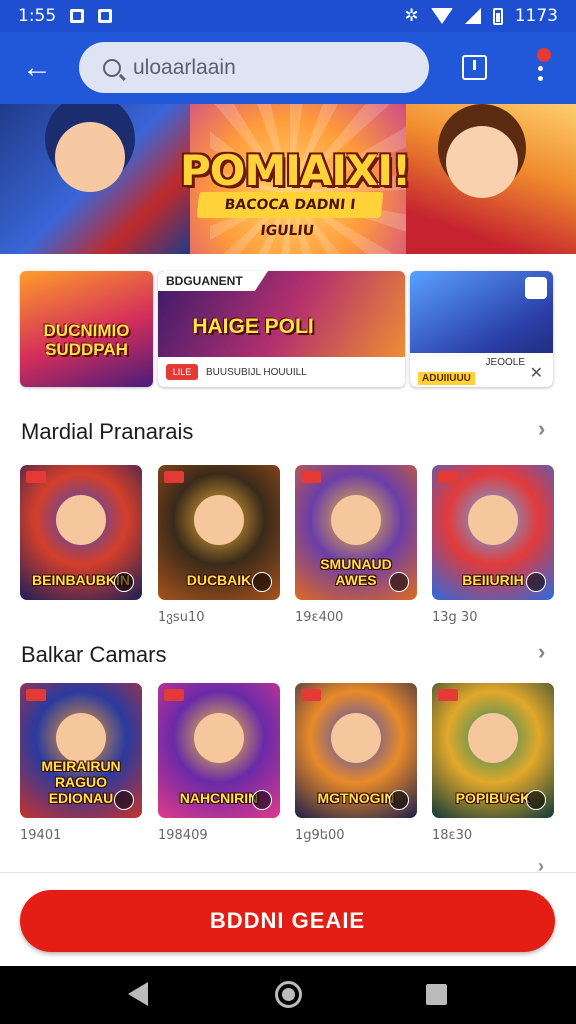 The image size is (576, 1024). I want to click on game-tile: DUCBAIK, so click(219, 532).